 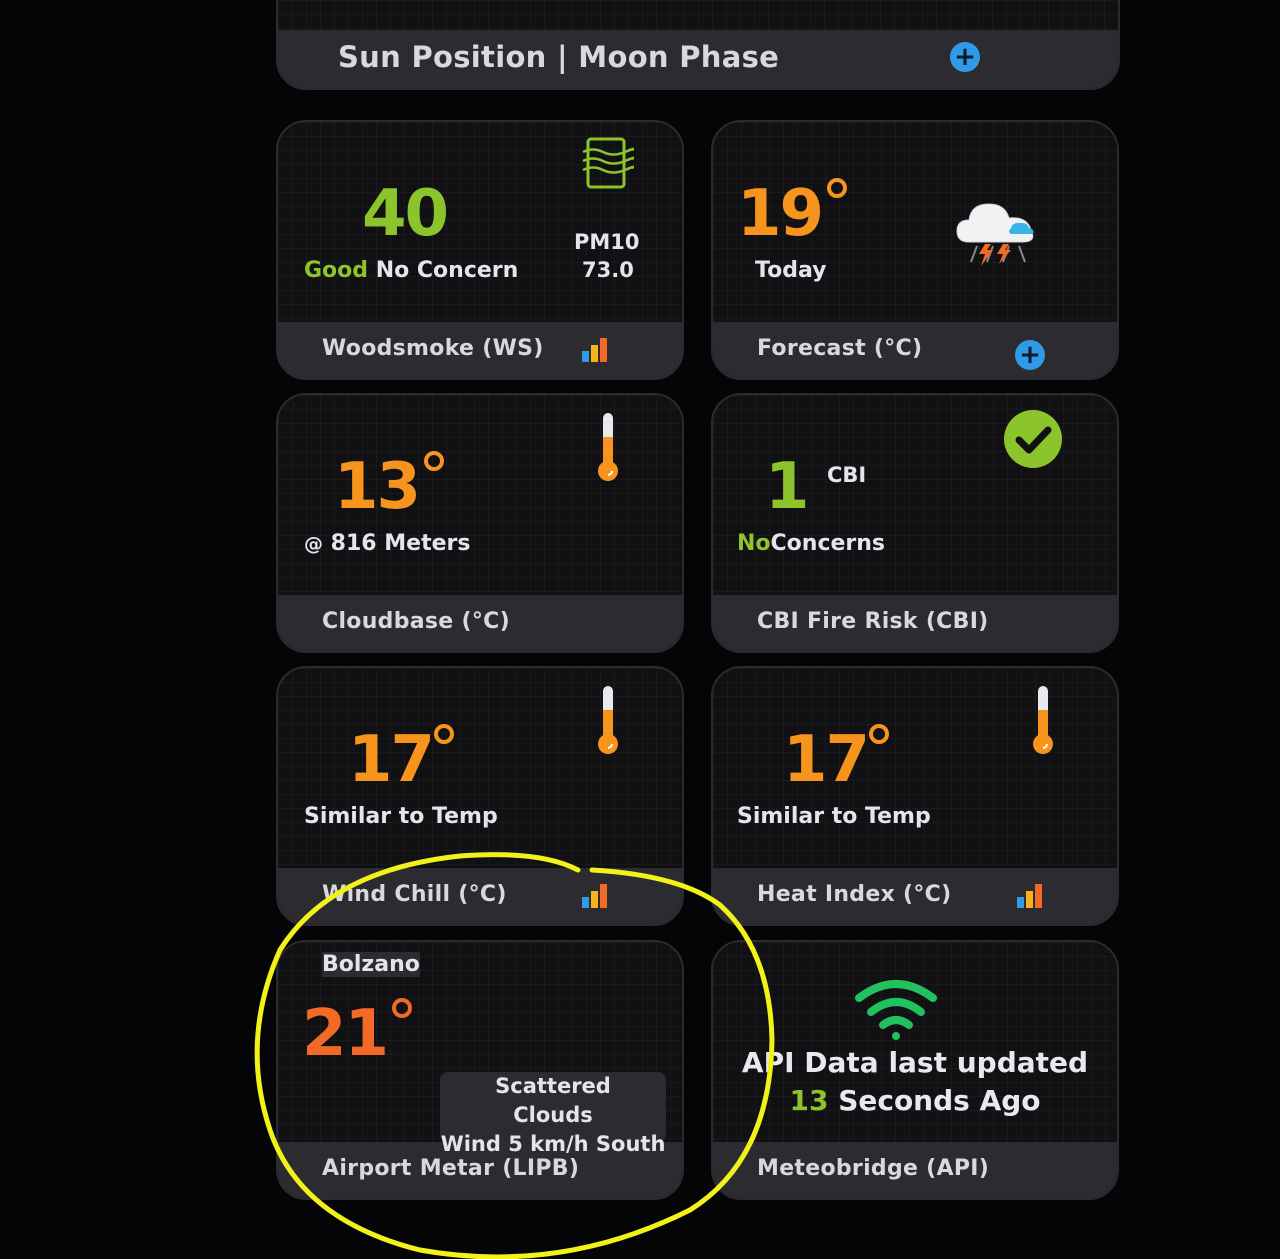 What do you see at coordinates (834, 816) in the screenshot?
I see `heat-index-sub: Similar to Temp` at bounding box center [834, 816].